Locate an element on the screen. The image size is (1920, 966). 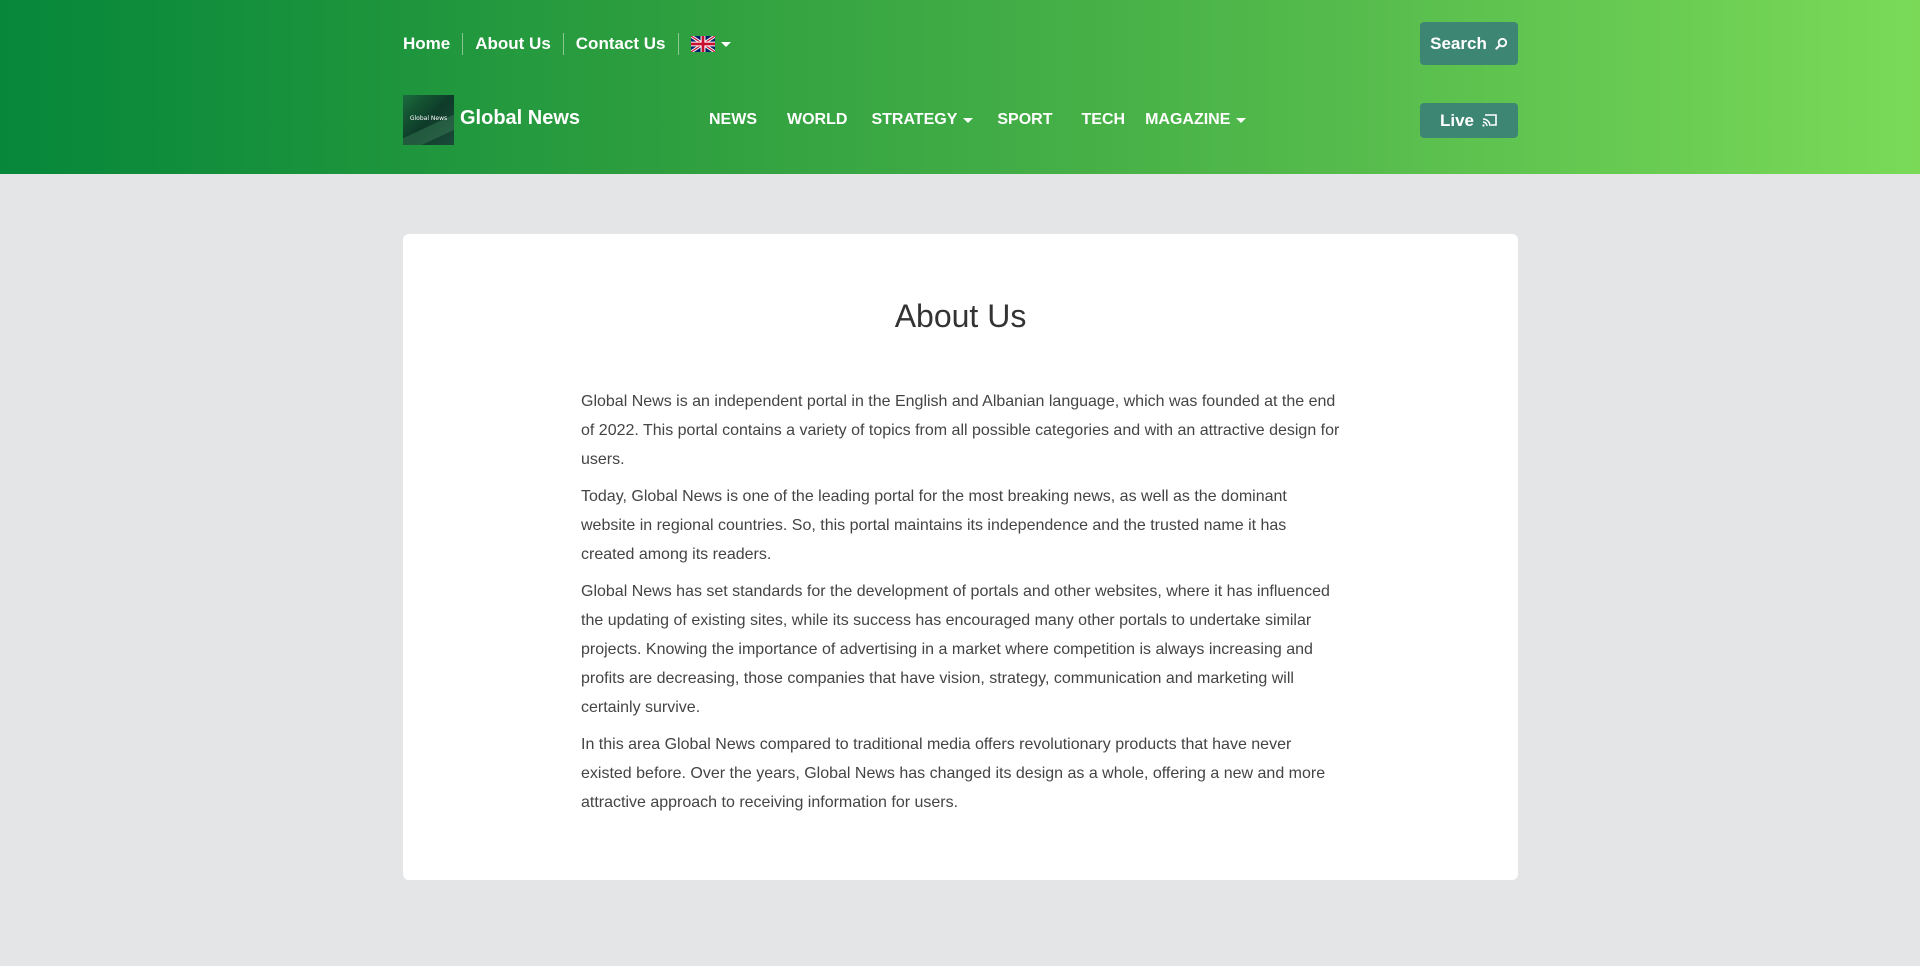
main-nav: NEWS WORLD STRATEGY SPORT TECH MAGAZINE is located at coordinates (978, 120).